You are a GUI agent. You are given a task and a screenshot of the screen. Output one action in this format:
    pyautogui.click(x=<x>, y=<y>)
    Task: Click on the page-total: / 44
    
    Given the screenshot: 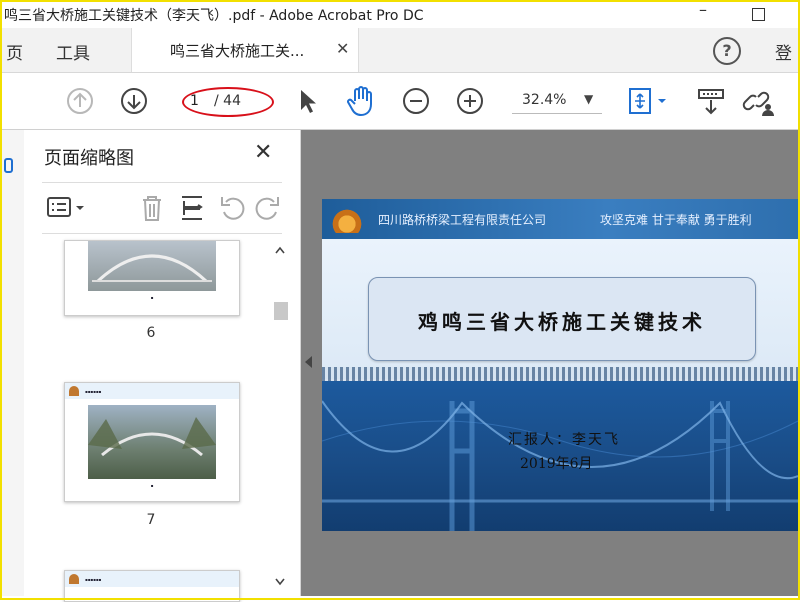 What is the action you would take?
    pyautogui.click(x=227, y=101)
    